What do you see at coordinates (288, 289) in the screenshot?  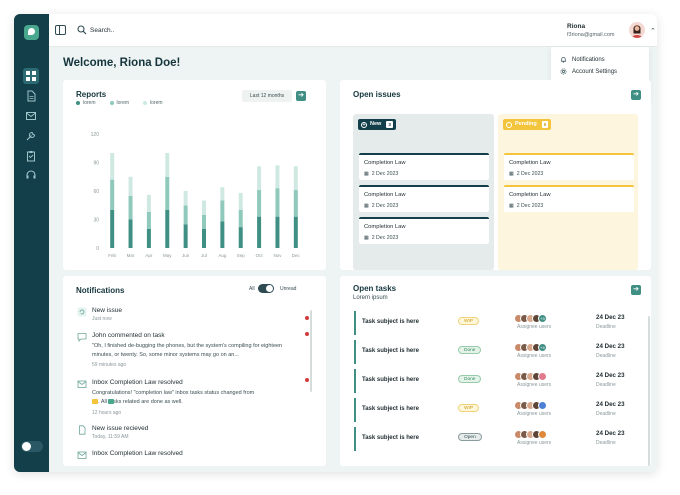 I see `filter-unread-label: Unread` at bounding box center [288, 289].